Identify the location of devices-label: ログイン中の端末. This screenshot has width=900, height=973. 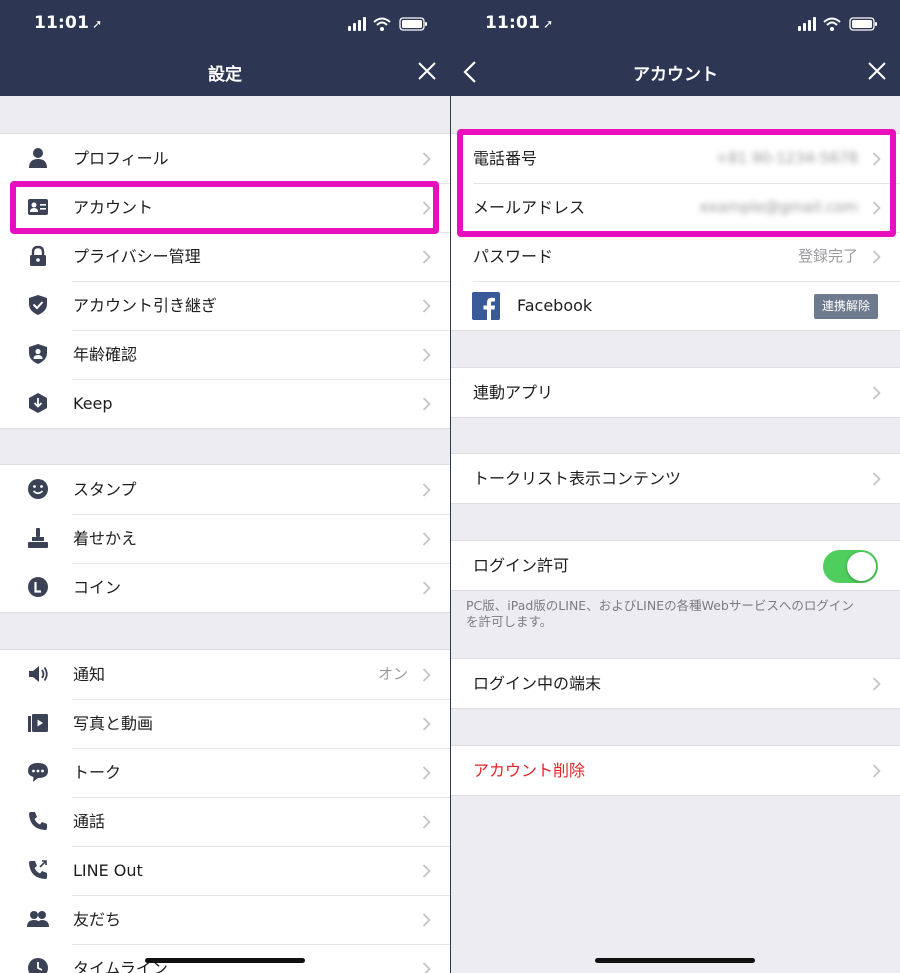
(537, 683).